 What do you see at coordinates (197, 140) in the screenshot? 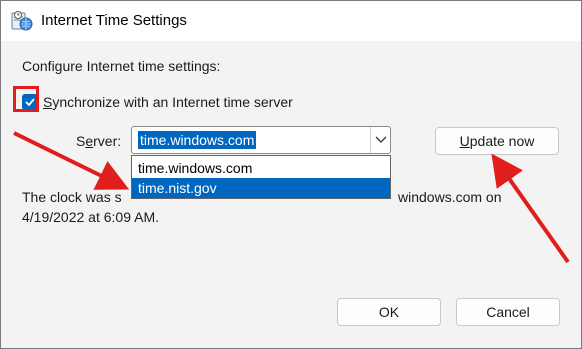
I see `server-combobox-value: time.windows.com` at bounding box center [197, 140].